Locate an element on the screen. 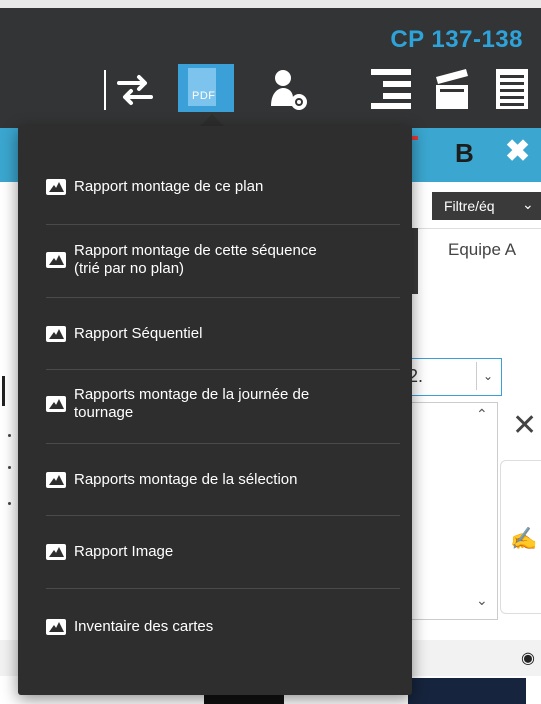  b-button: B is located at coordinates (464, 153).